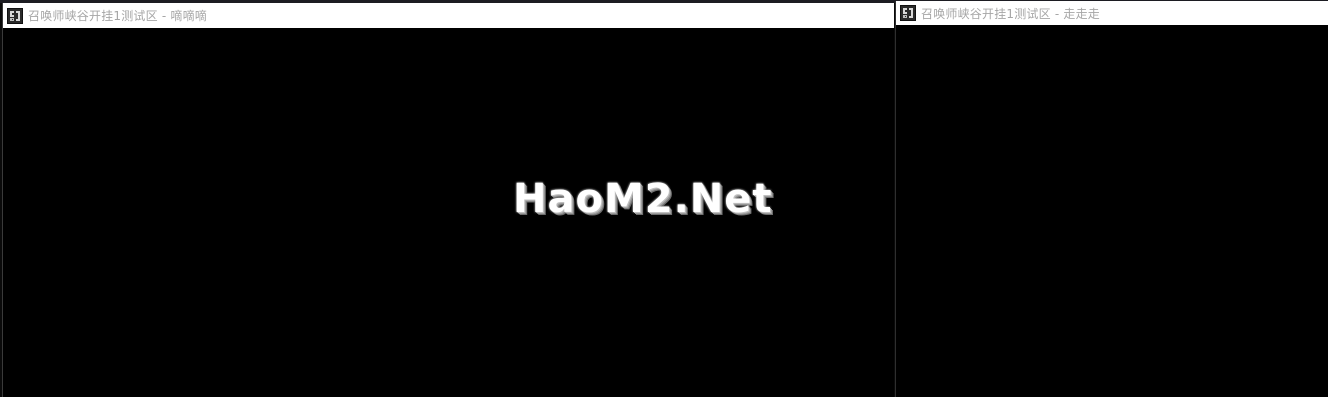  Describe the element at coordinates (117, 16) in the screenshot. I see `window-title-left: 召唤师峡谷开挂1测试区 - 嘀嘀嘀` at that location.